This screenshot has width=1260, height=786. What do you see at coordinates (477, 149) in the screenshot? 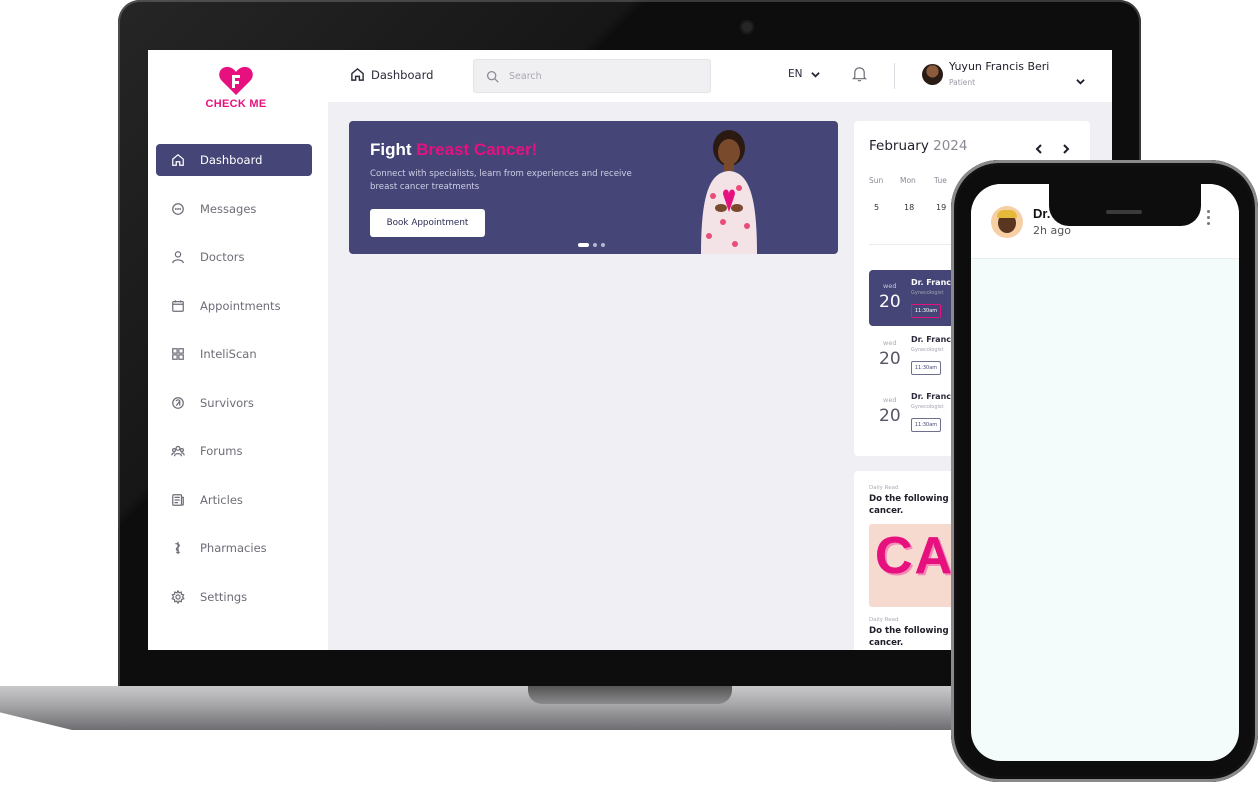
I see `banner-title-accent: Breast Cancer!` at bounding box center [477, 149].